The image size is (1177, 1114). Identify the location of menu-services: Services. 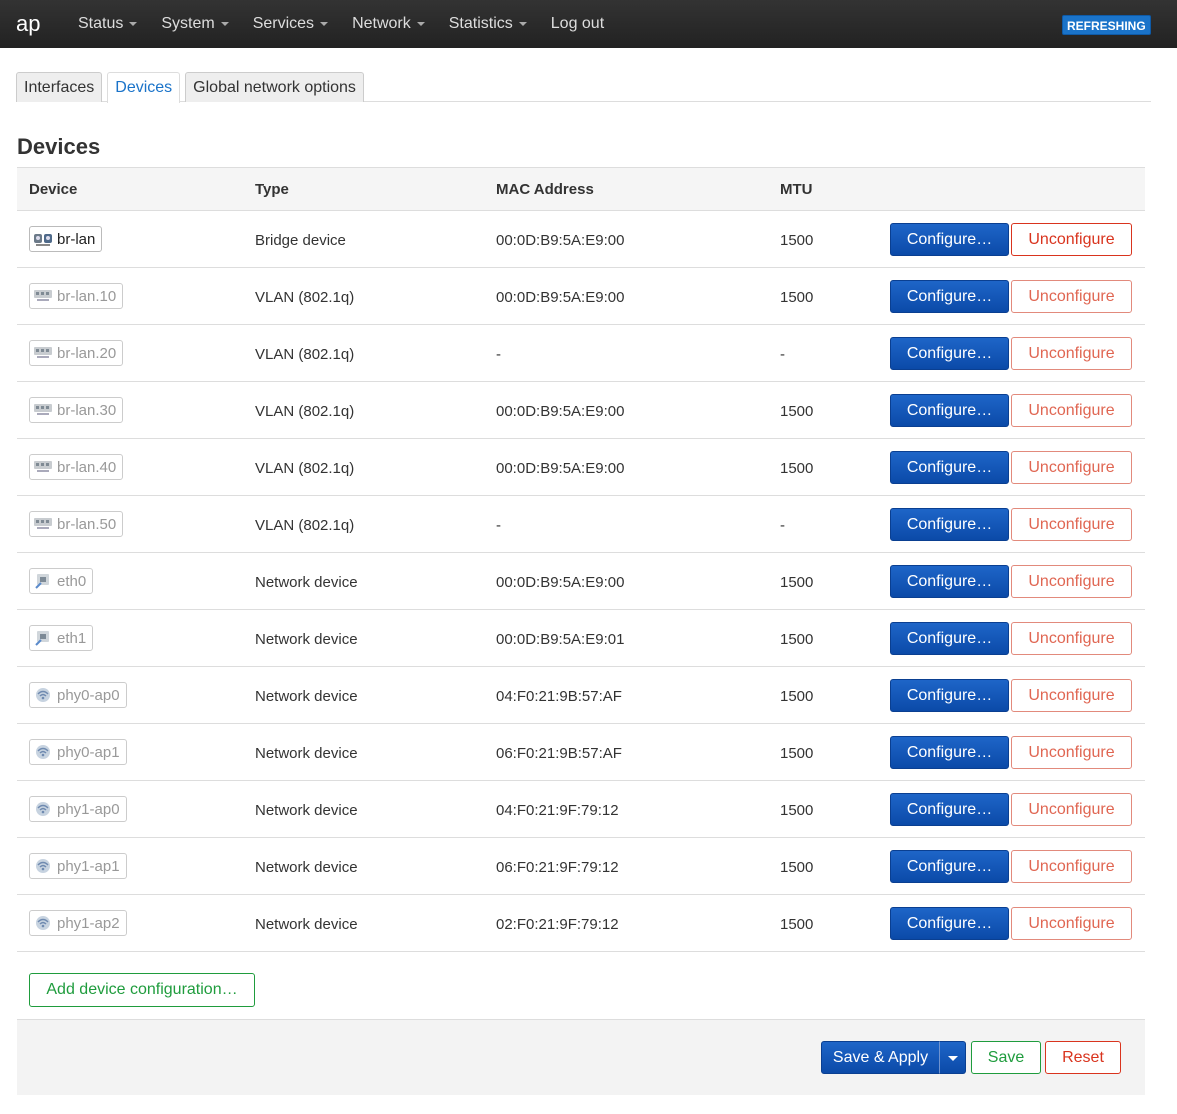
(291, 24).